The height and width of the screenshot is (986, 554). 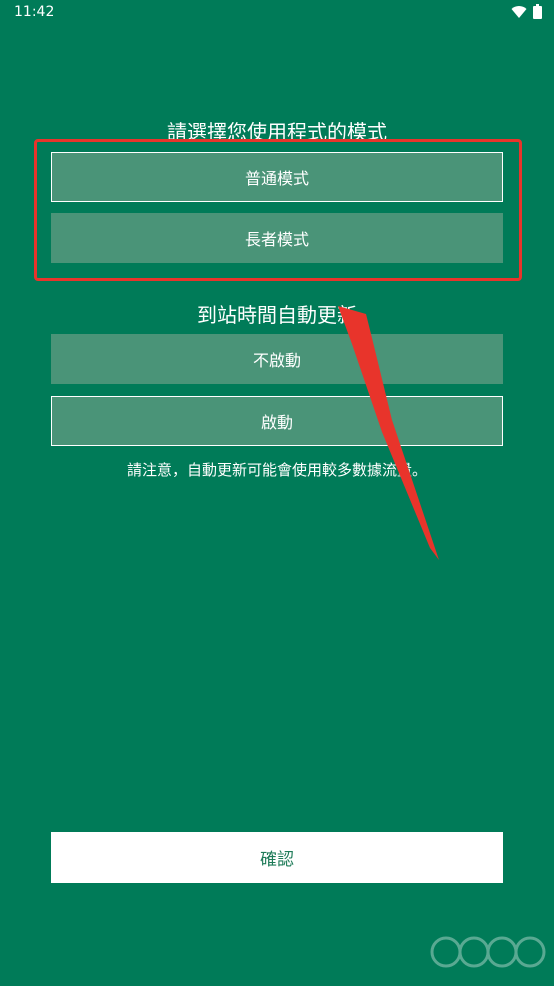 What do you see at coordinates (277, 13) in the screenshot?
I see `status-bar: 11:42` at bounding box center [277, 13].